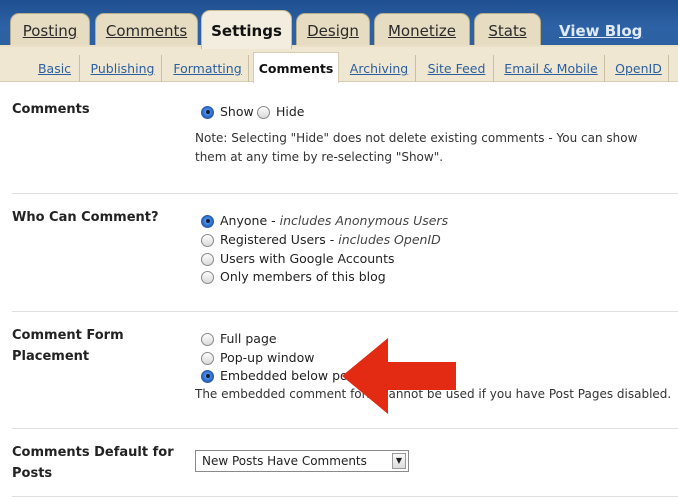 The width and height of the screenshot is (678, 501). Describe the element at coordinates (277, 239) in the screenshot. I see `option-label: Registered Users -` at that location.